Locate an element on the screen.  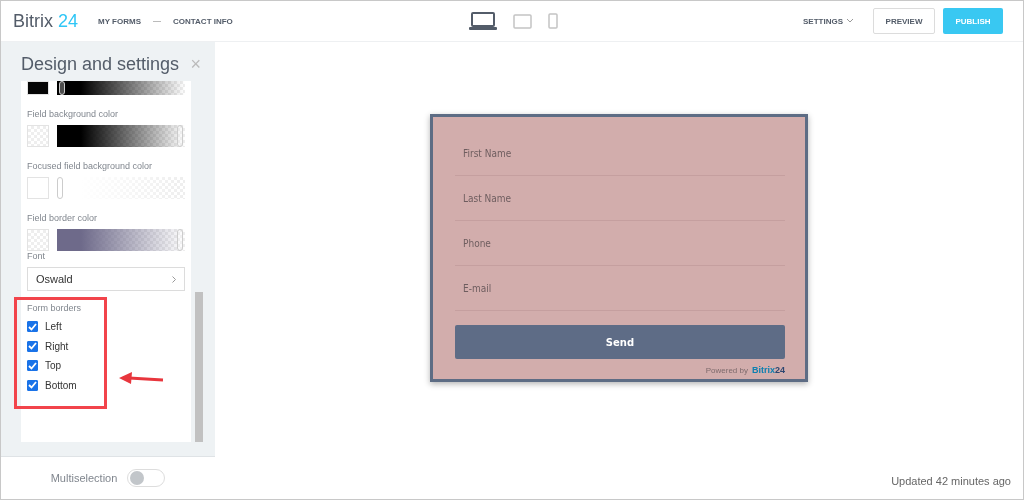
preview-button: PREVIEW is located at coordinates (904, 21).